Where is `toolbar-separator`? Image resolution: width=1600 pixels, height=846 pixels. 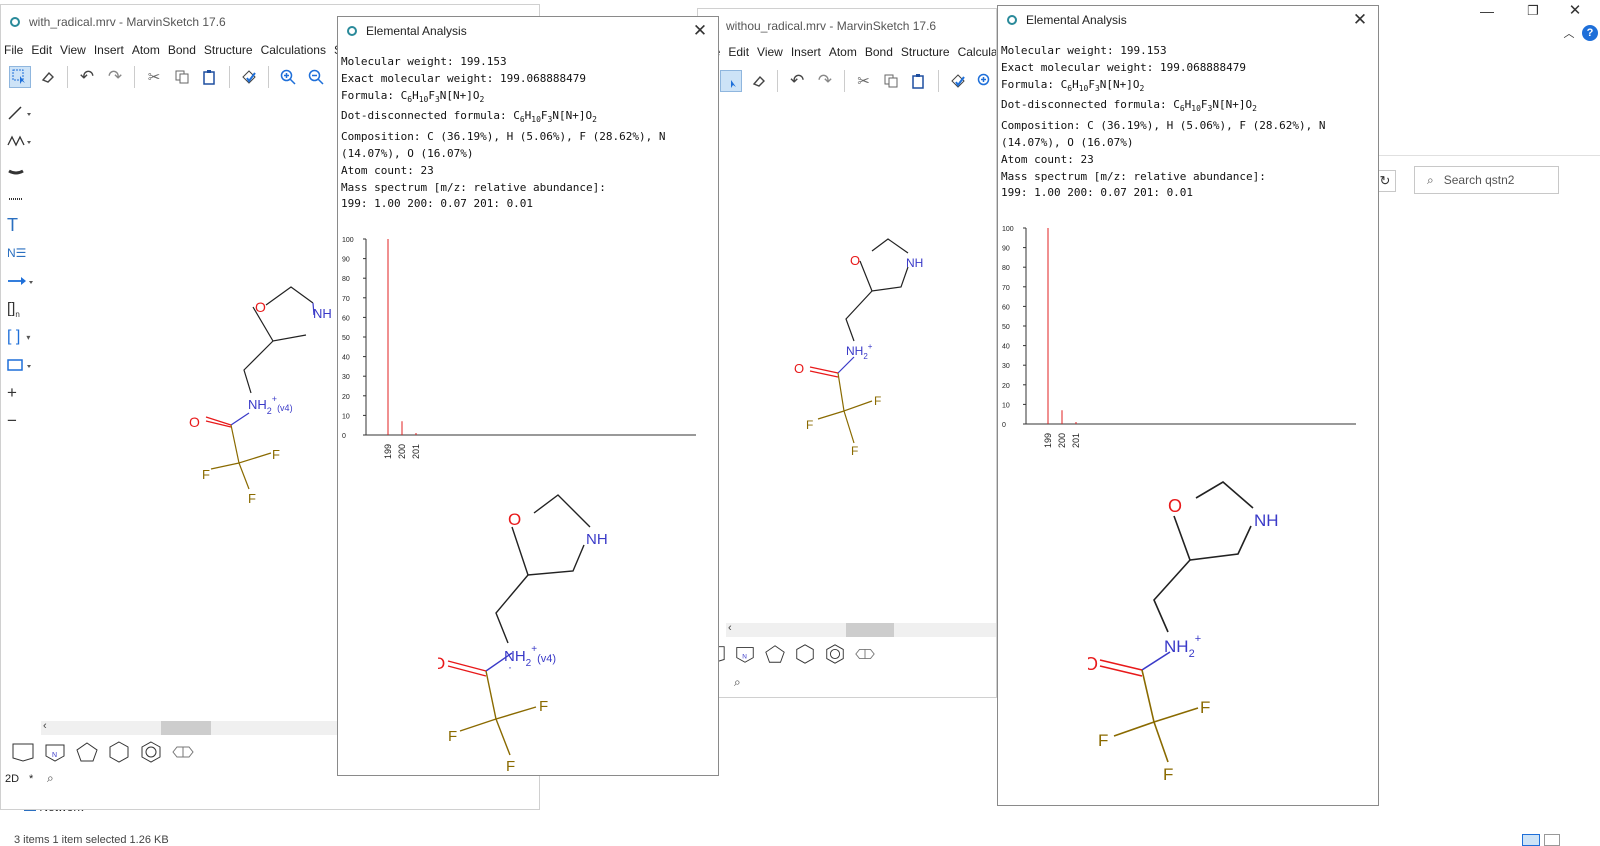 toolbar-separator is located at coordinates (844, 81).